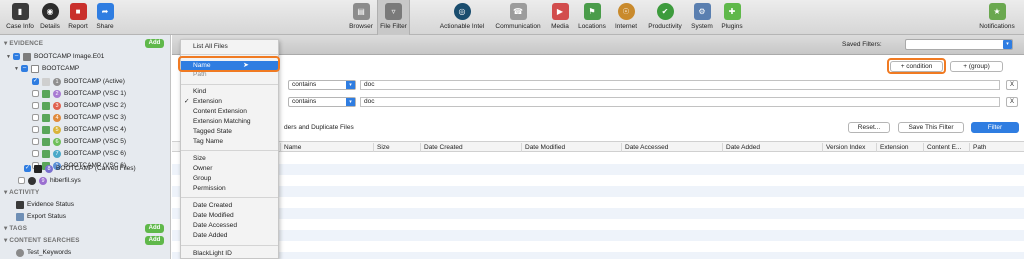  I want to click on column-header-path: Path, so click(977, 147).